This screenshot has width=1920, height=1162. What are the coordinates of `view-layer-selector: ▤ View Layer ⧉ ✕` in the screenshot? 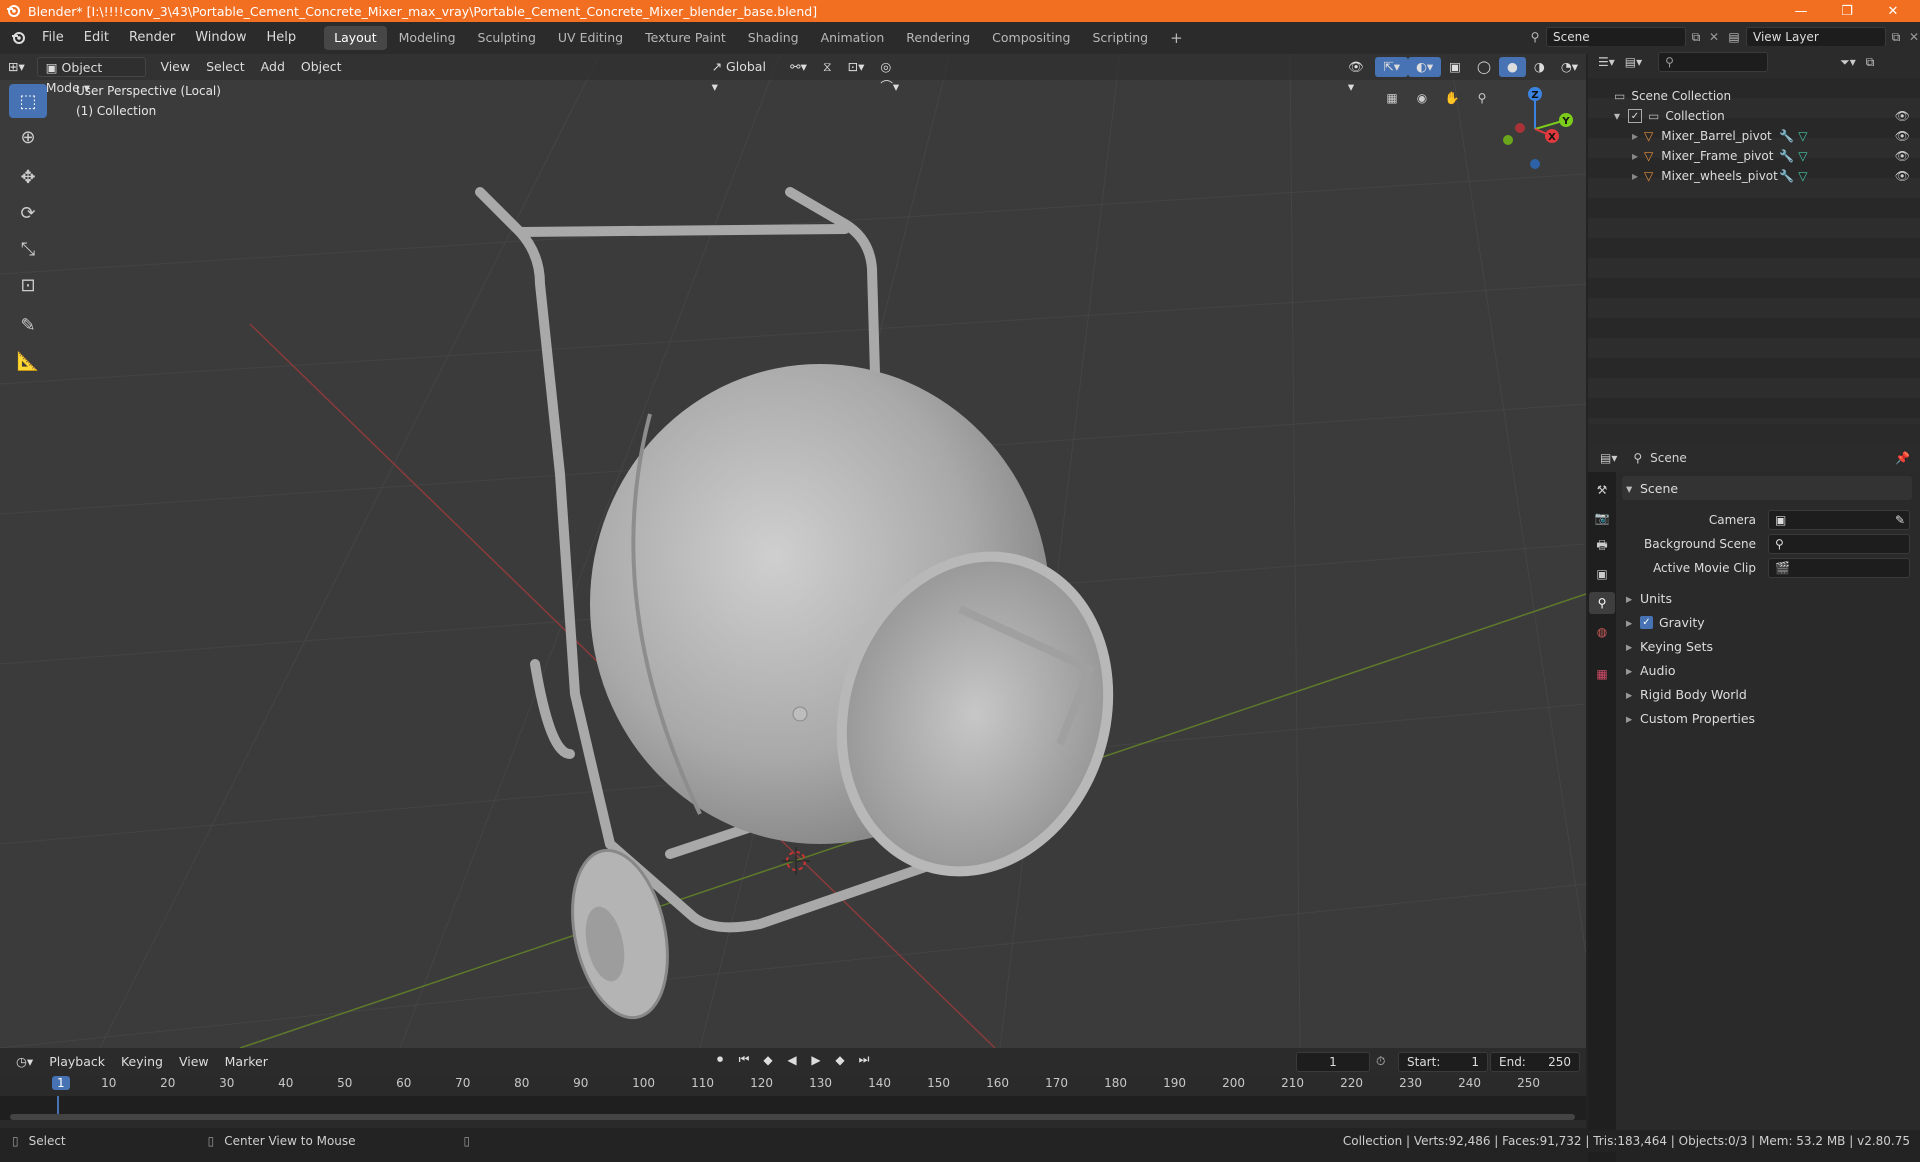 It's located at (1821, 37).